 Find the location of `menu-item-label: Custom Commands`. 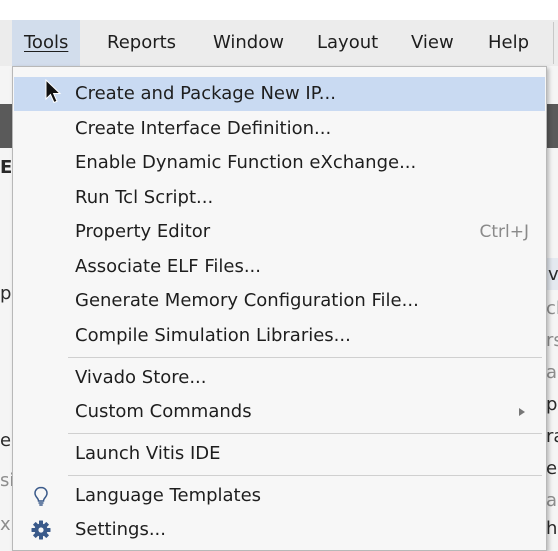

menu-item-label: Custom Commands is located at coordinates (163, 411).